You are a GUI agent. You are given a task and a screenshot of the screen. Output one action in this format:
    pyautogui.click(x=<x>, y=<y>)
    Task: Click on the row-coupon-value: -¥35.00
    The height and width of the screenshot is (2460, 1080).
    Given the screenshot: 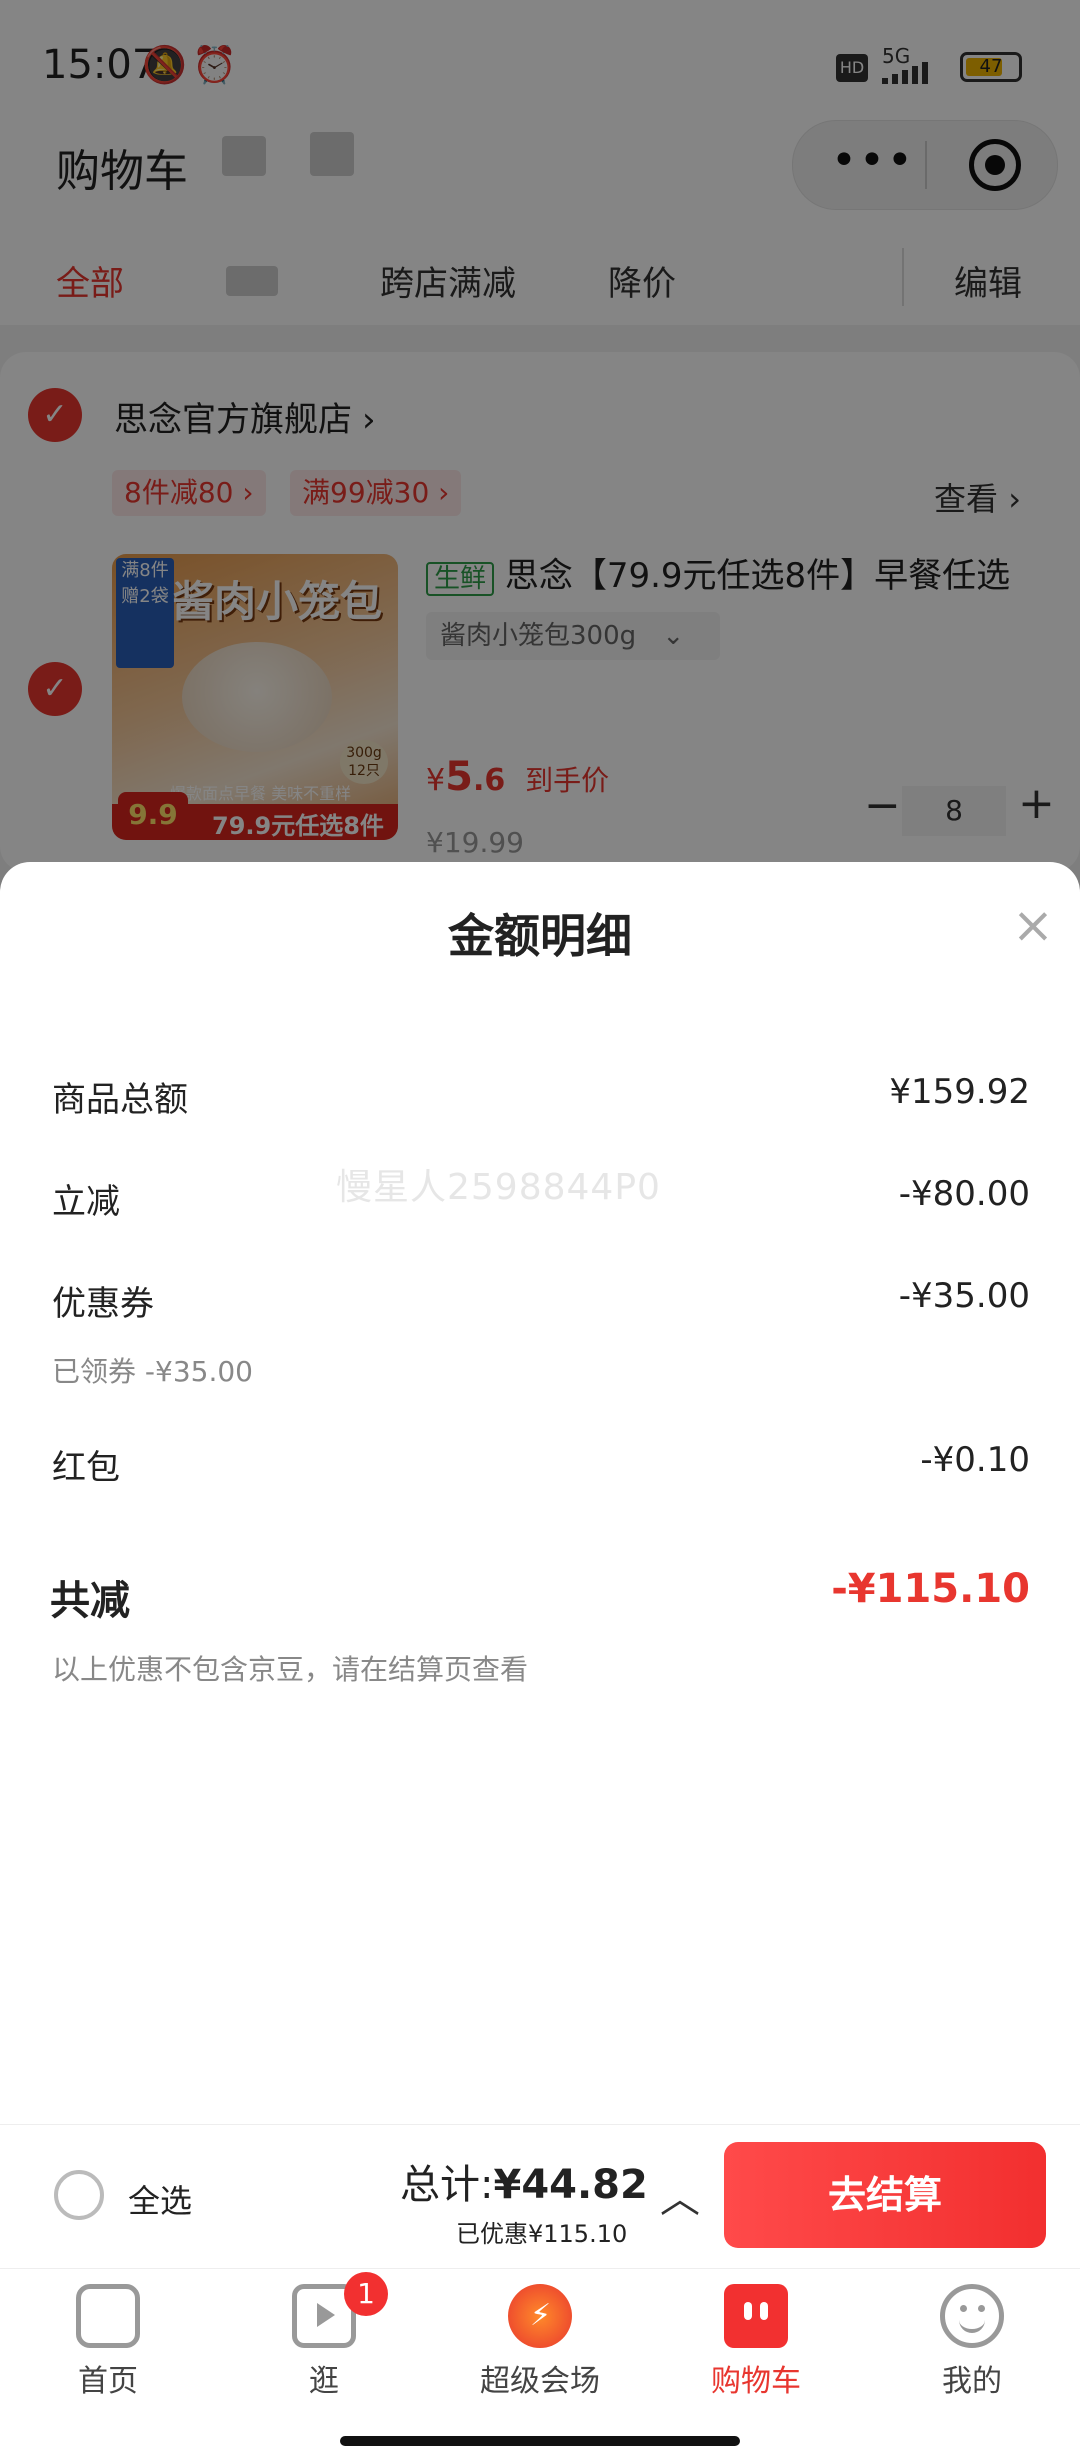 What is the action you would take?
    pyautogui.click(x=964, y=1296)
    